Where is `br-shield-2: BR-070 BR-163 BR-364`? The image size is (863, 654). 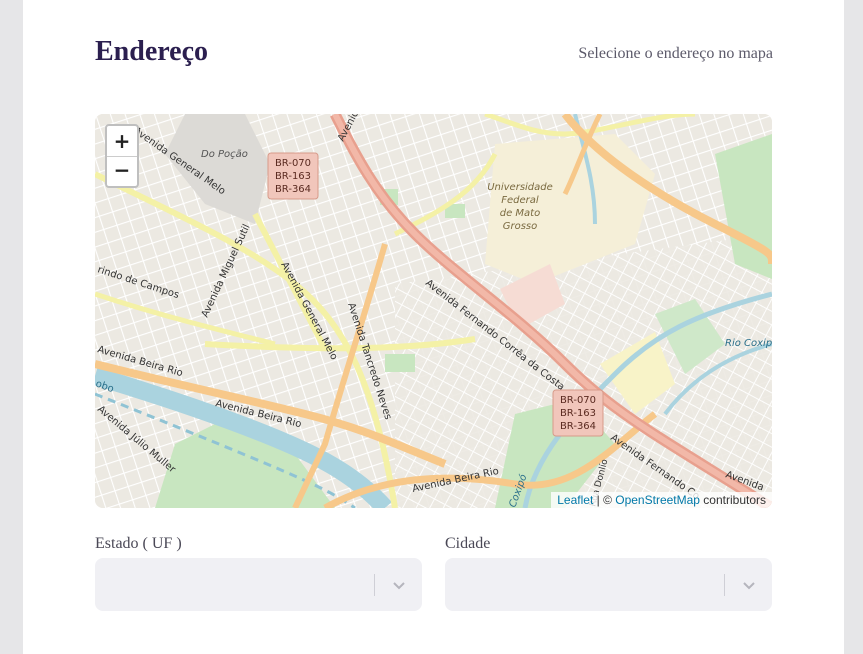 br-shield-2: BR-070 BR-163 BR-364 is located at coordinates (578, 413).